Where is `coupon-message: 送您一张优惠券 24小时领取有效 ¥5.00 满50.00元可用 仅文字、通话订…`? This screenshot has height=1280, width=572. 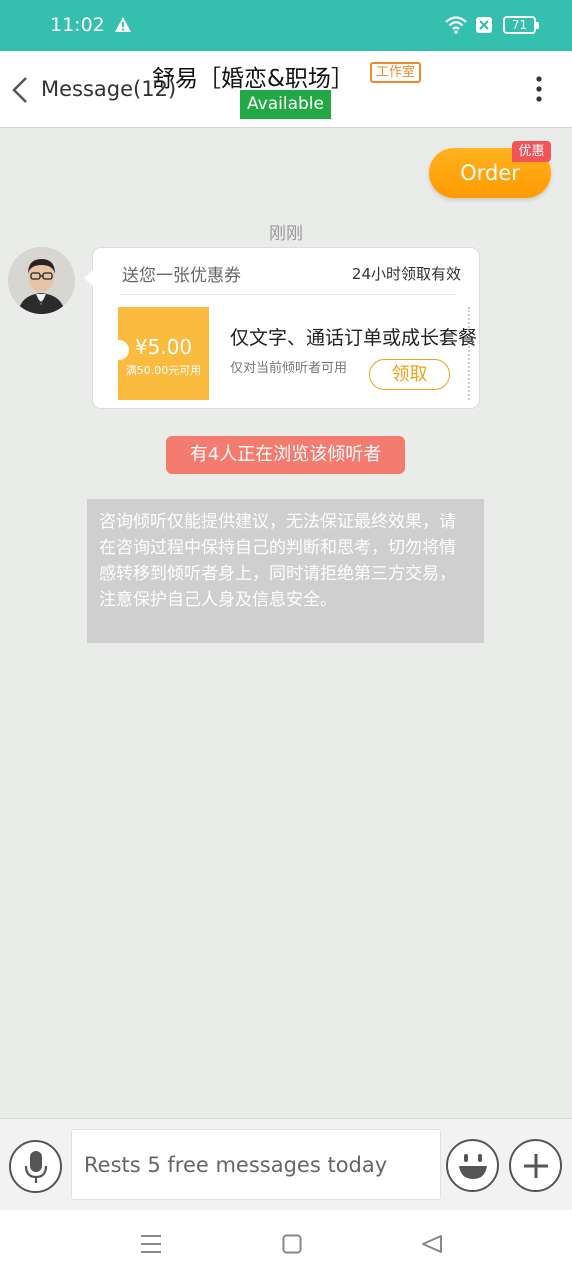
coupon-message: 送您一张优惠券 24小时领取有效 ¥5.00 满50.00元可用 仅文字、通话订… is located at coordinates (282, 328).